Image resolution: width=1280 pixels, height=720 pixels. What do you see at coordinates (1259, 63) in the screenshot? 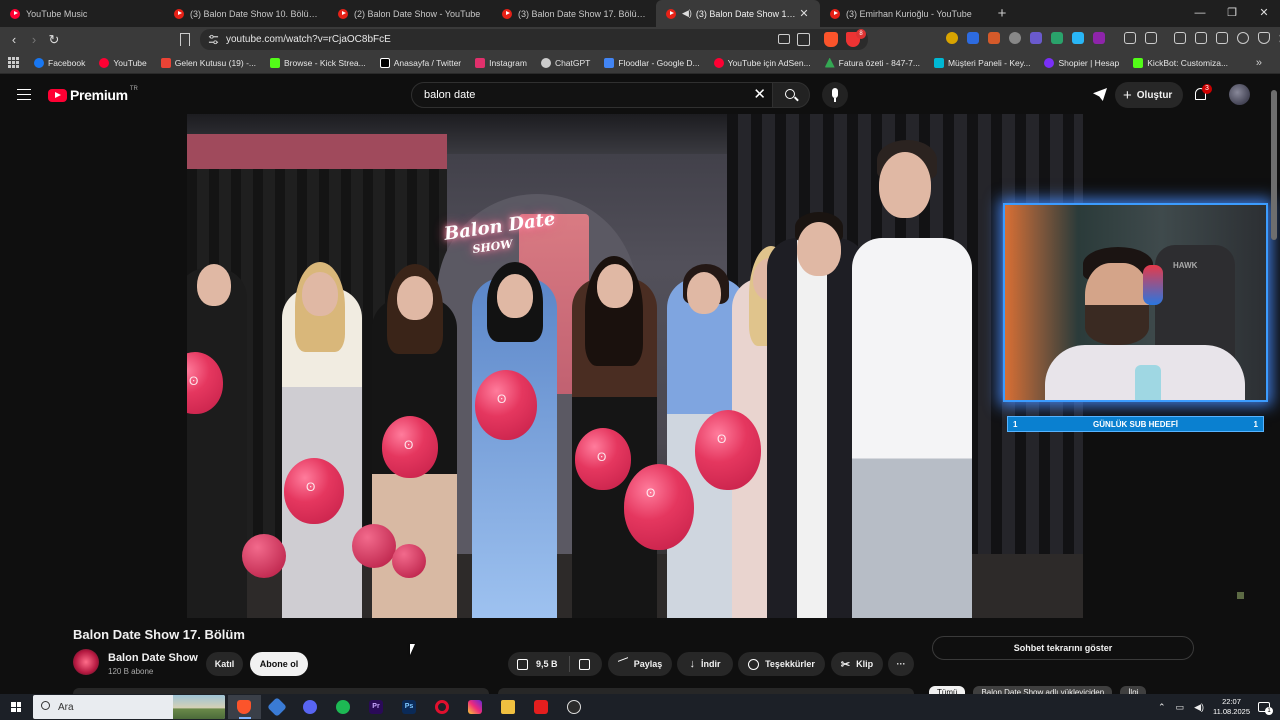
I see `more-bookmarks-icon: »` at bounding box center [1259, 63].